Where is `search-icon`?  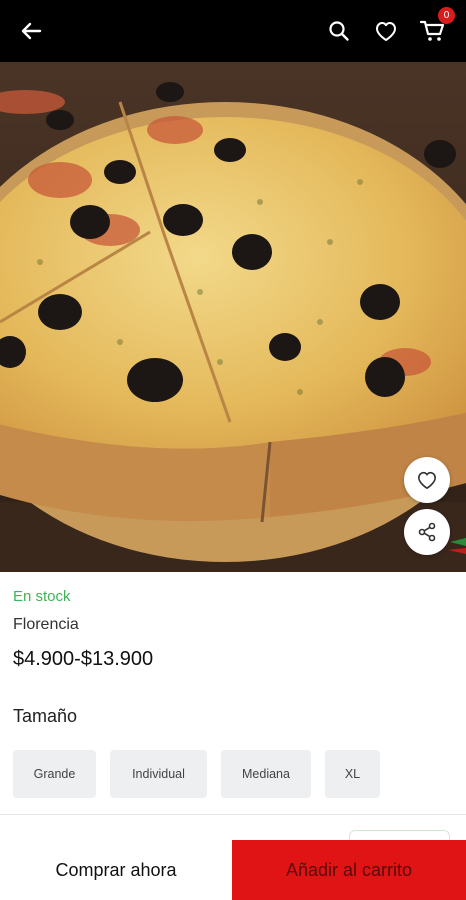
search-icon is located at coordinates (339, 31).